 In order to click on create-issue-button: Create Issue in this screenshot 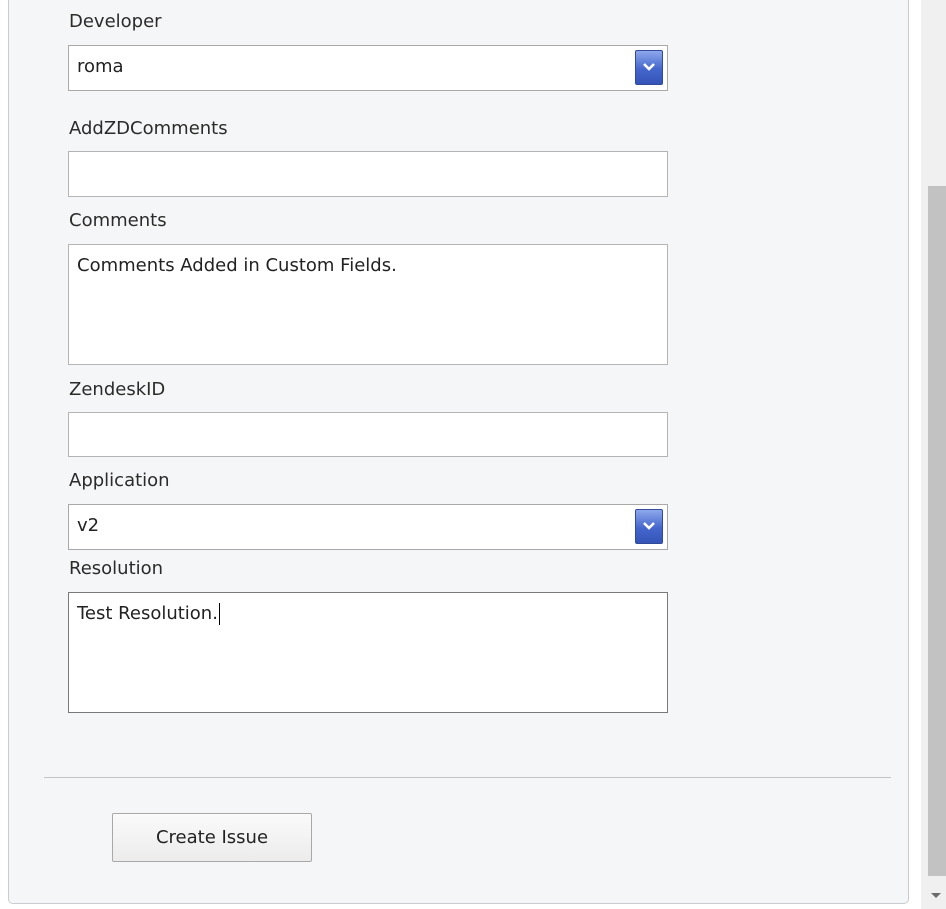, I will do `click(212, 837)`.